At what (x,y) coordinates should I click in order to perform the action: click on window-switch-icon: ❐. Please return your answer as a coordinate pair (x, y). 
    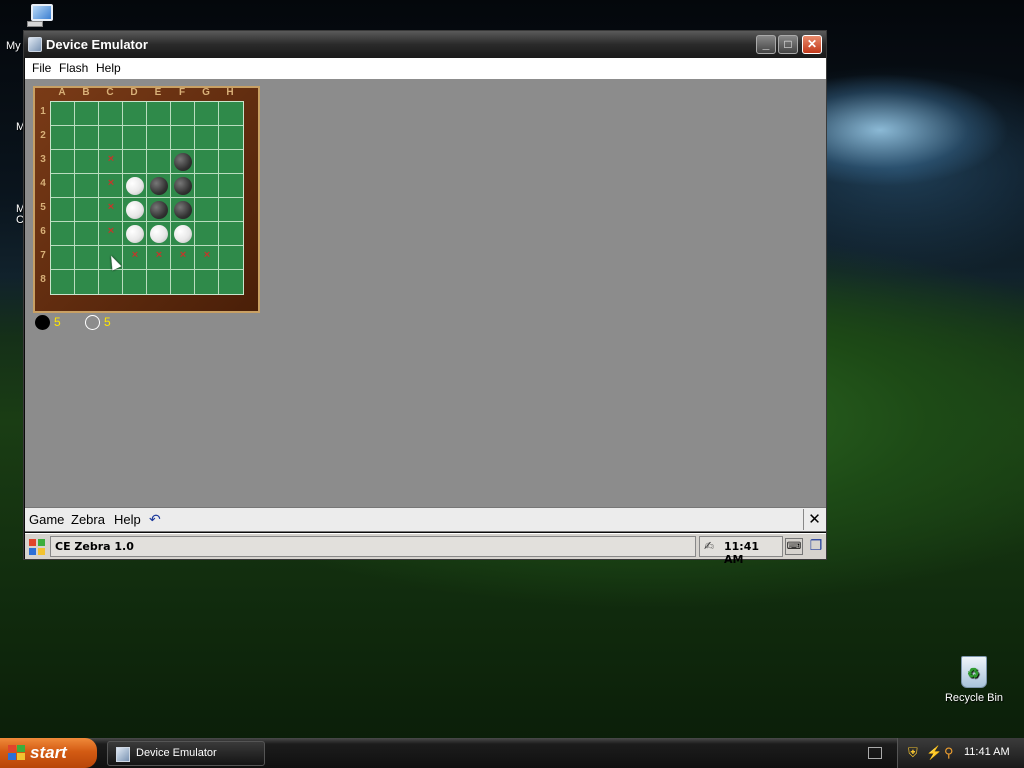
    Looking at the image, I should click on (816, 546).